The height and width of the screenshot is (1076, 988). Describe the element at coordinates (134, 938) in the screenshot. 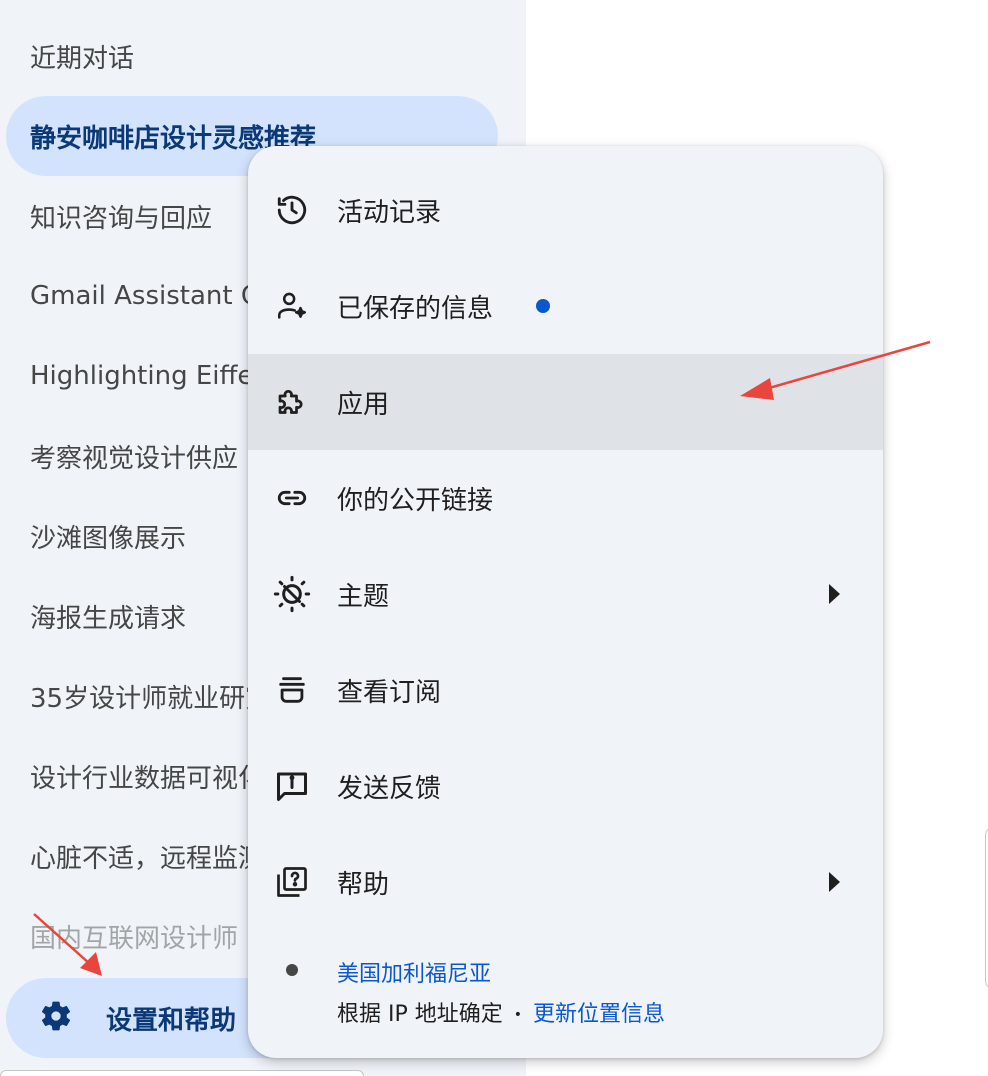

I see `conversation-label: 国内互联网设计师` at that location.